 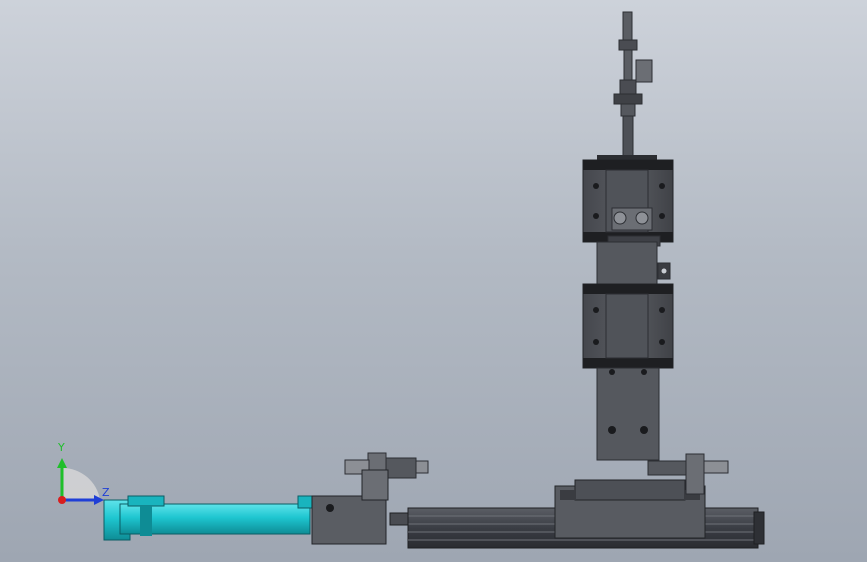 What do you see at coordinates (628, 414) in the screenshot?
I see `vertical-column` at bounding box center [628, 414].